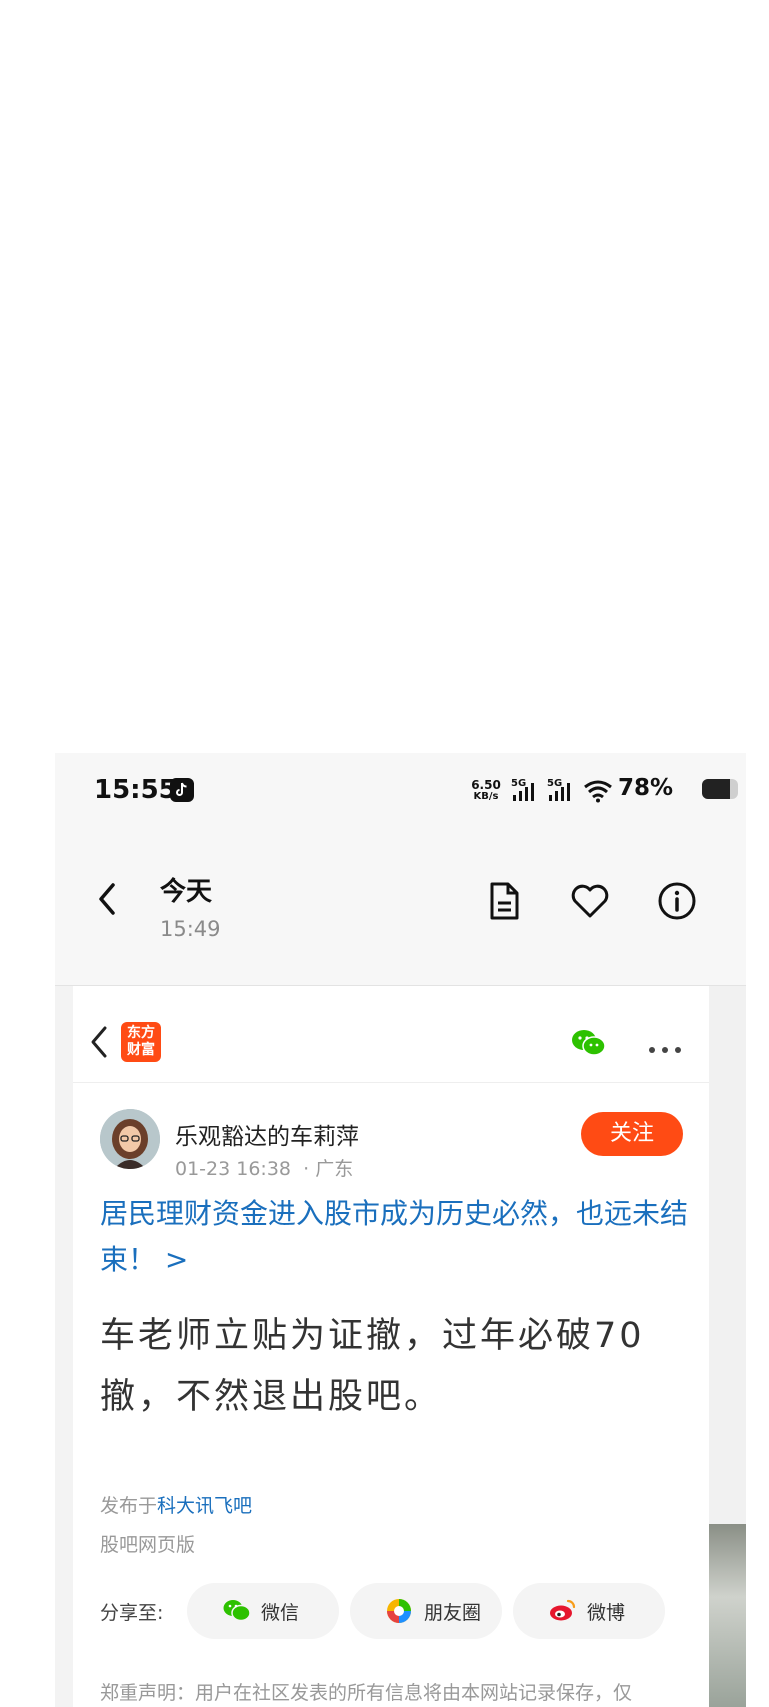 The image size is (769, 1707). Describe the element at coordinates (233, 1169) in the screenshot. I see `post-date: 01-23 16:38` at that location.